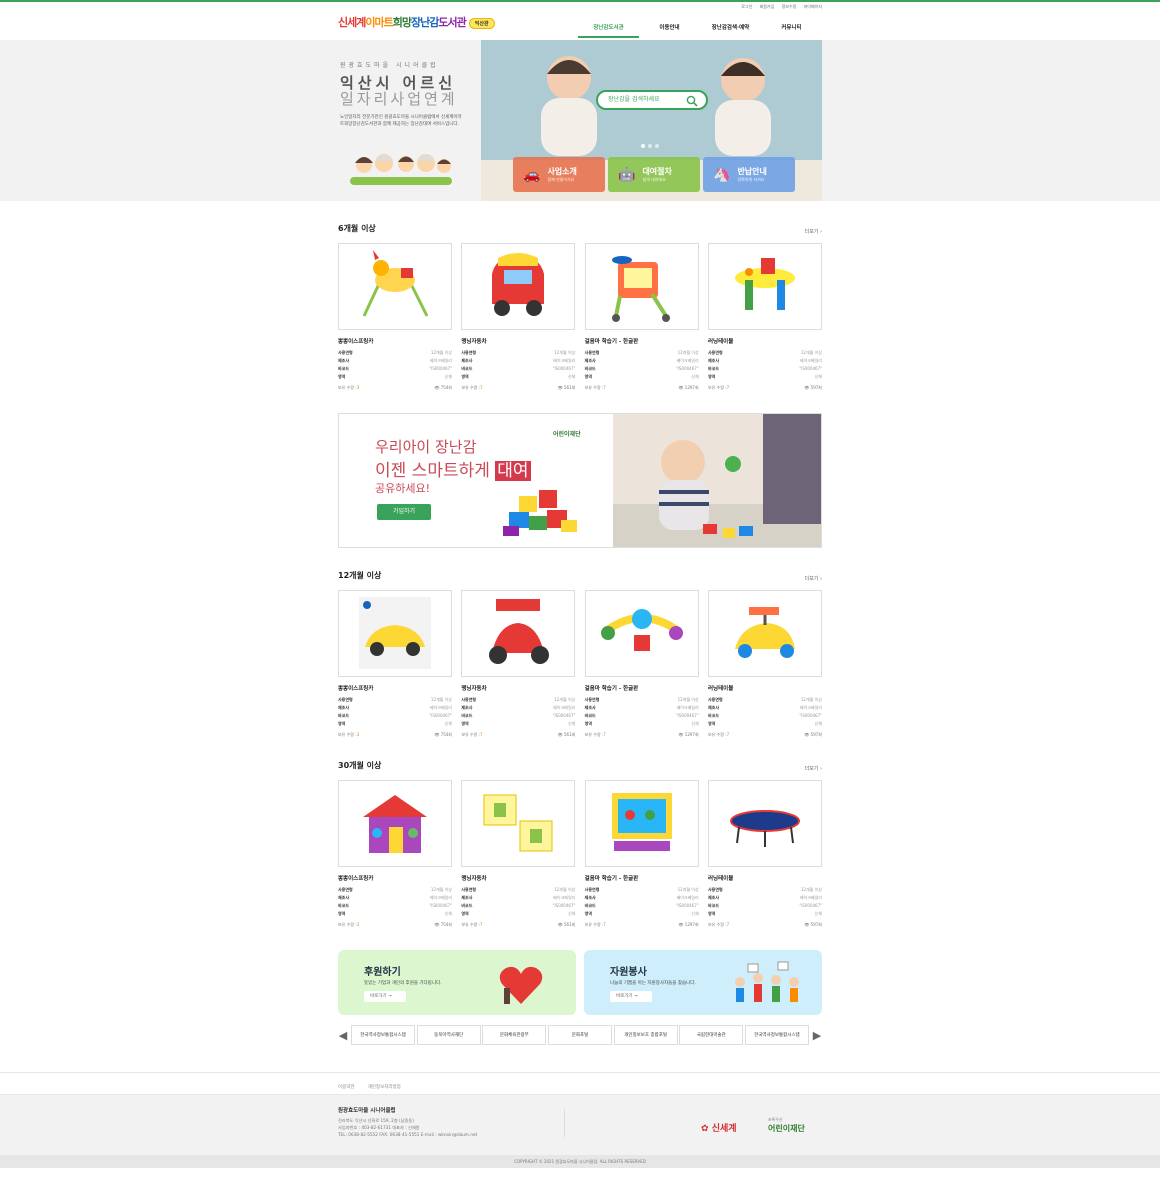 This screenshot has height=1184, width=1160. What do you see at coordinates (518, 388) in the screenshot?
I see `product-footer: 보유 수량 :7 👁 561회` at bounding box center [518, 388].